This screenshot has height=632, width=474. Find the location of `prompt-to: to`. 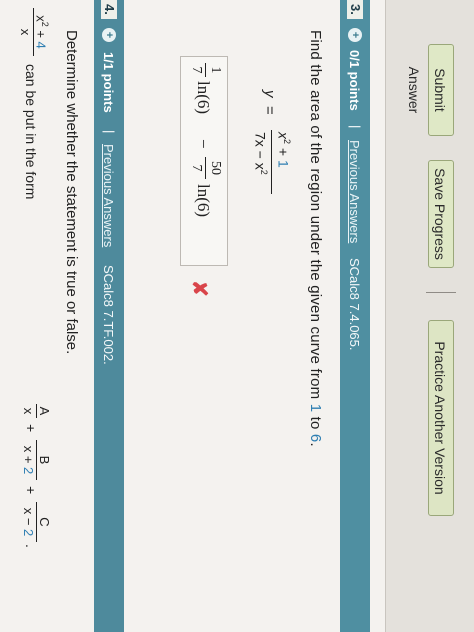

prompt-to: to is located at coordinates (315, 423).